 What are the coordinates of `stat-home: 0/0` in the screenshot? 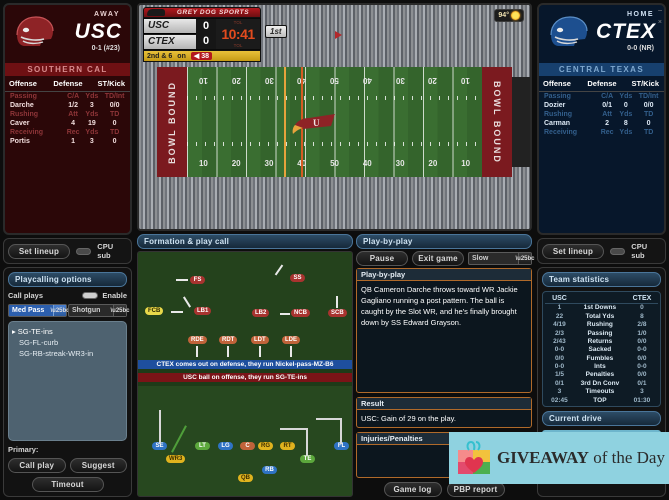 It's located at (642, 341).